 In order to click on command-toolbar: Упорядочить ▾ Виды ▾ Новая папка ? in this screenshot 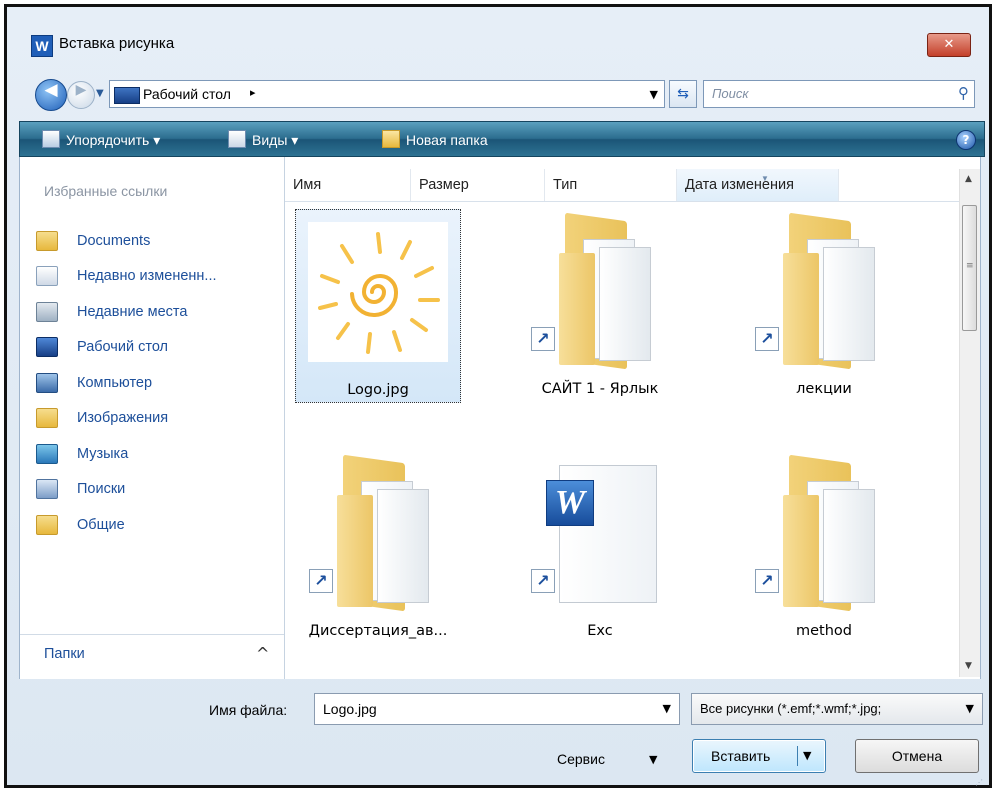, I will do `click(502, 139)`.